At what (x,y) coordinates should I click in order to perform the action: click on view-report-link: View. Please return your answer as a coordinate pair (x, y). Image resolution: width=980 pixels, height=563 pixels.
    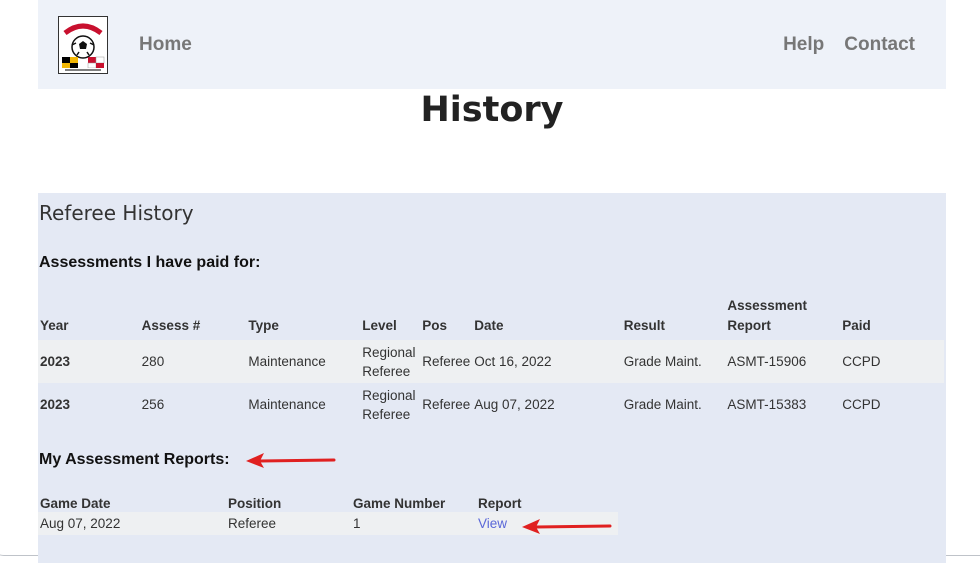
    Looking at the image, I should click on (492, 523).